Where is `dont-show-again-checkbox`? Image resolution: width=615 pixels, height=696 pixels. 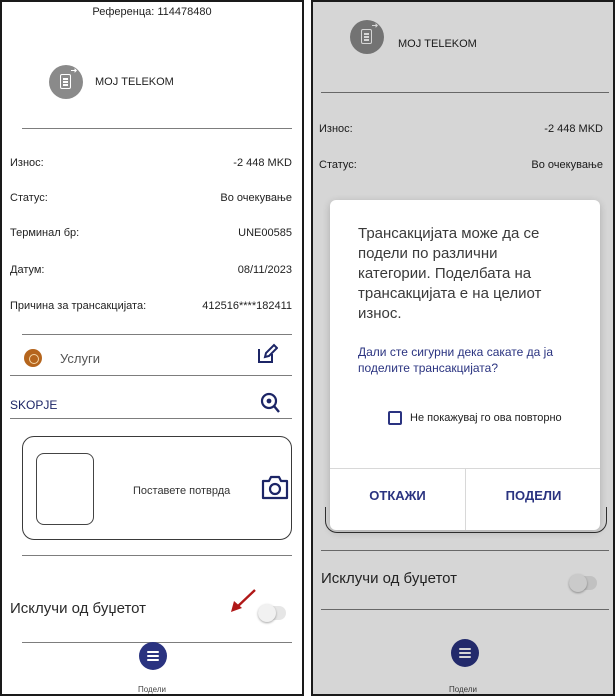
dont-show-again-checkbox is located at coordinates (395, 418).